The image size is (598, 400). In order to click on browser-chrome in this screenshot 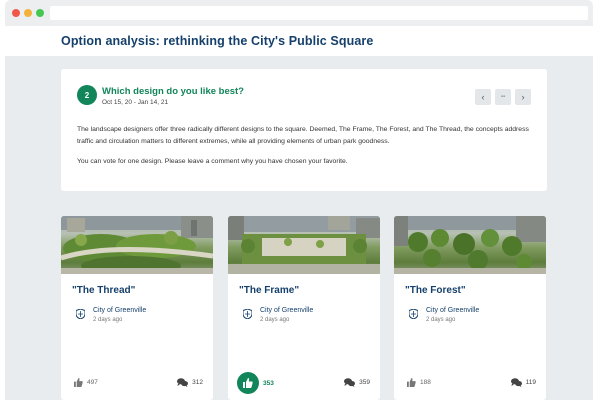, I will do `click(299, 13)`.